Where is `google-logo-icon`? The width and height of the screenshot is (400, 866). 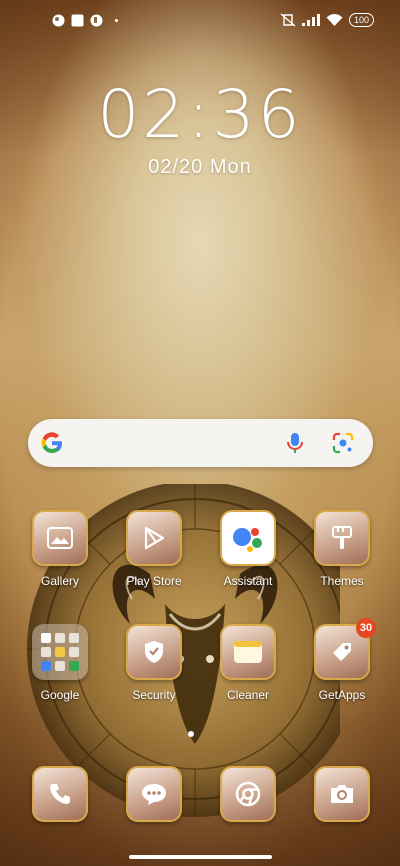
google-logo-icon is located at coordinates (51, 443).